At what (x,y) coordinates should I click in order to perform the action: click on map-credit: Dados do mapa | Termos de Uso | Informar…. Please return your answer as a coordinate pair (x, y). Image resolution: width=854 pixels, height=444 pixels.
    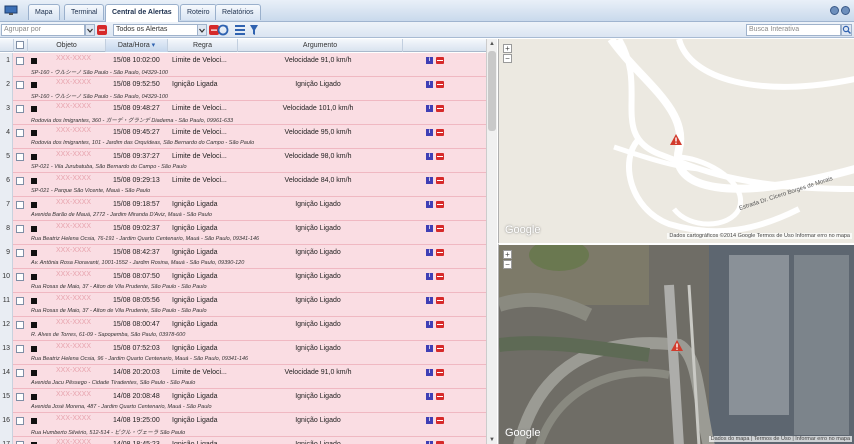
    Looking at the image, I should click on (780, 439).